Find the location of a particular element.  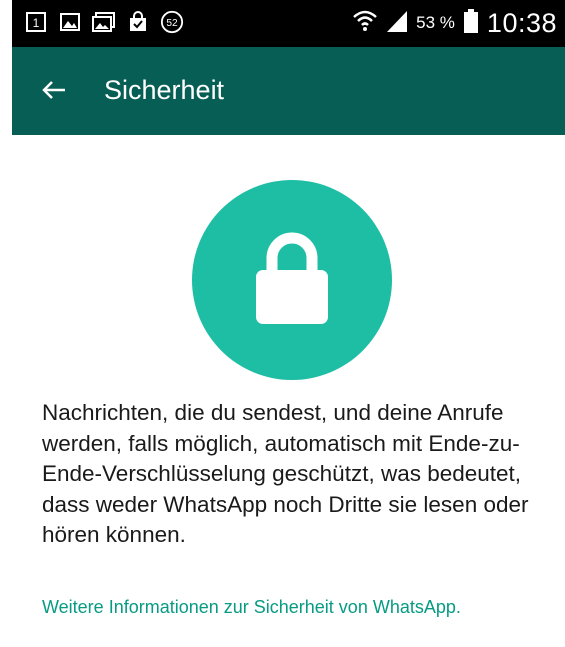

clock: 10:38 is located at coordinates (521, 22).